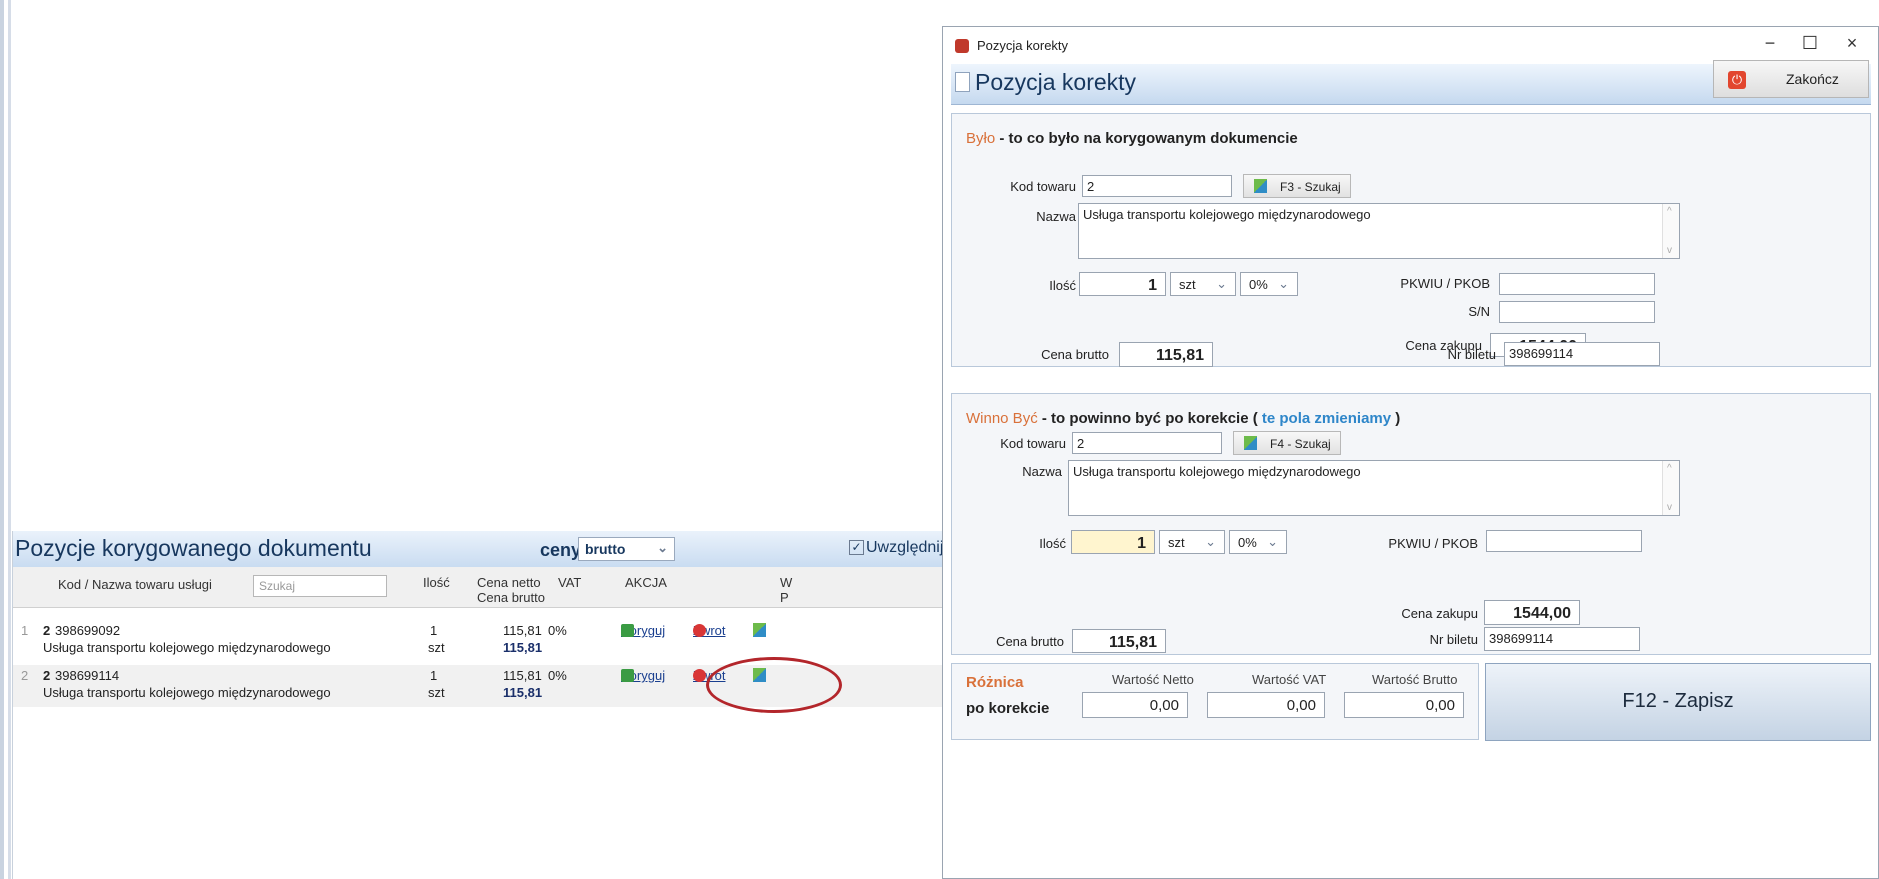  Describe the element at coordinates (905, 547) in the screenshot. I see `uwzglednij-label: Uwzględnij` at that location.